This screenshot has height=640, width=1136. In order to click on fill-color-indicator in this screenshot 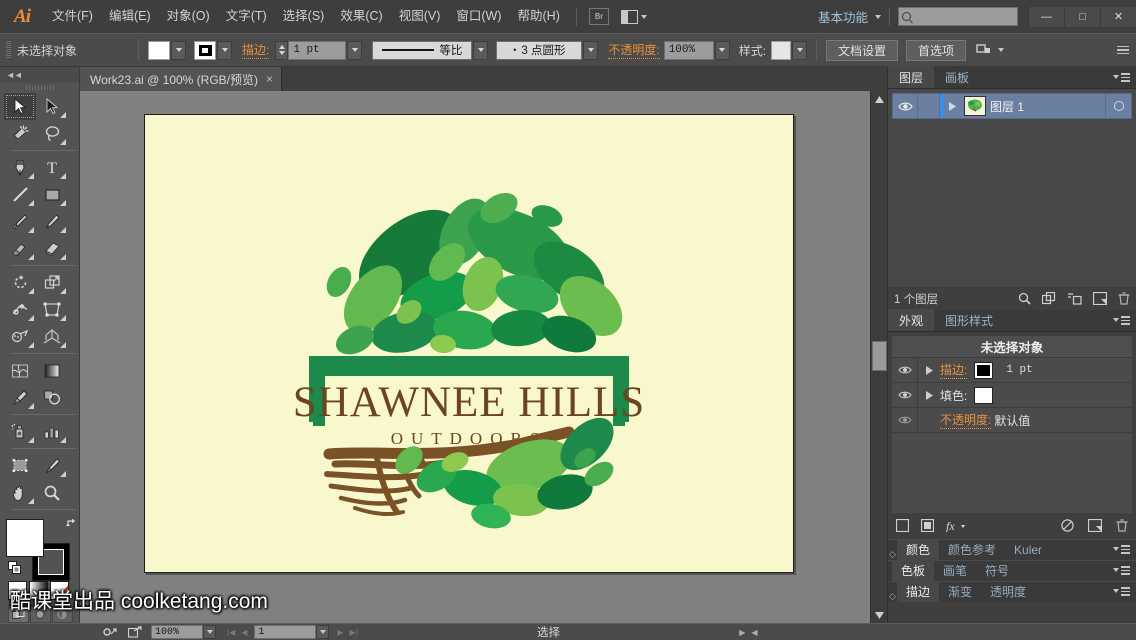, I will do `click(25, 538)`.